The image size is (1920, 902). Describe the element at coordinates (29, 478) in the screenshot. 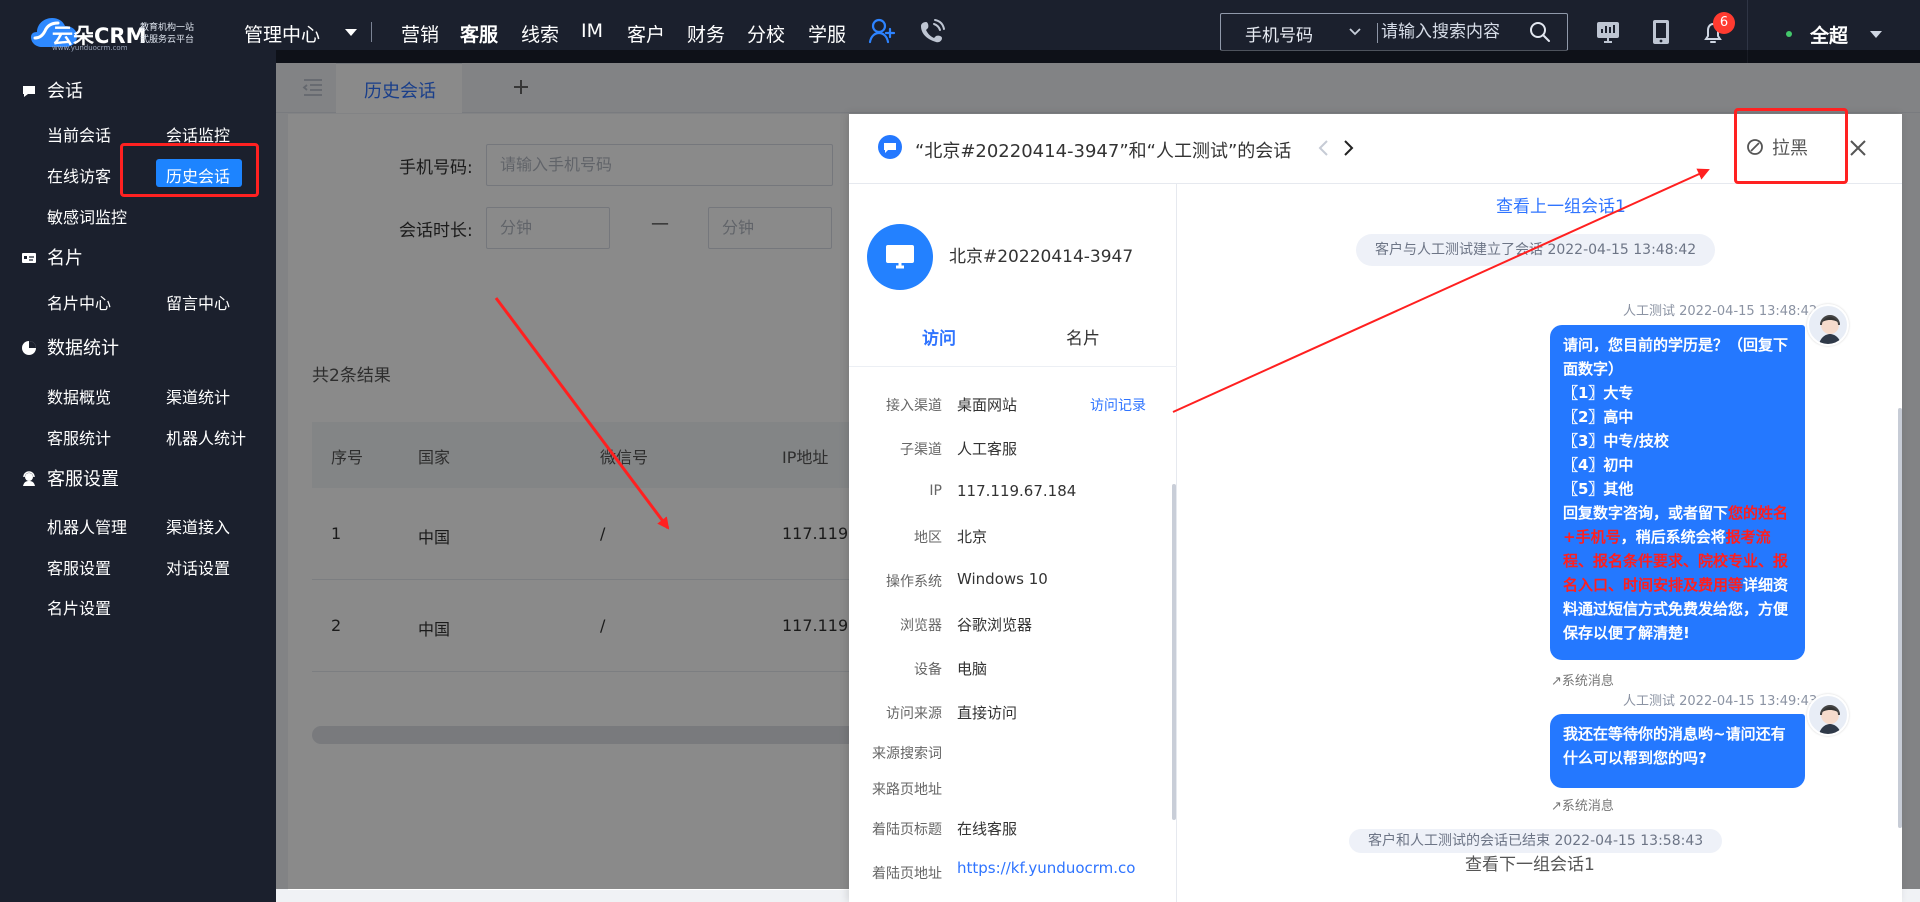

I see `service-icon` at that location.